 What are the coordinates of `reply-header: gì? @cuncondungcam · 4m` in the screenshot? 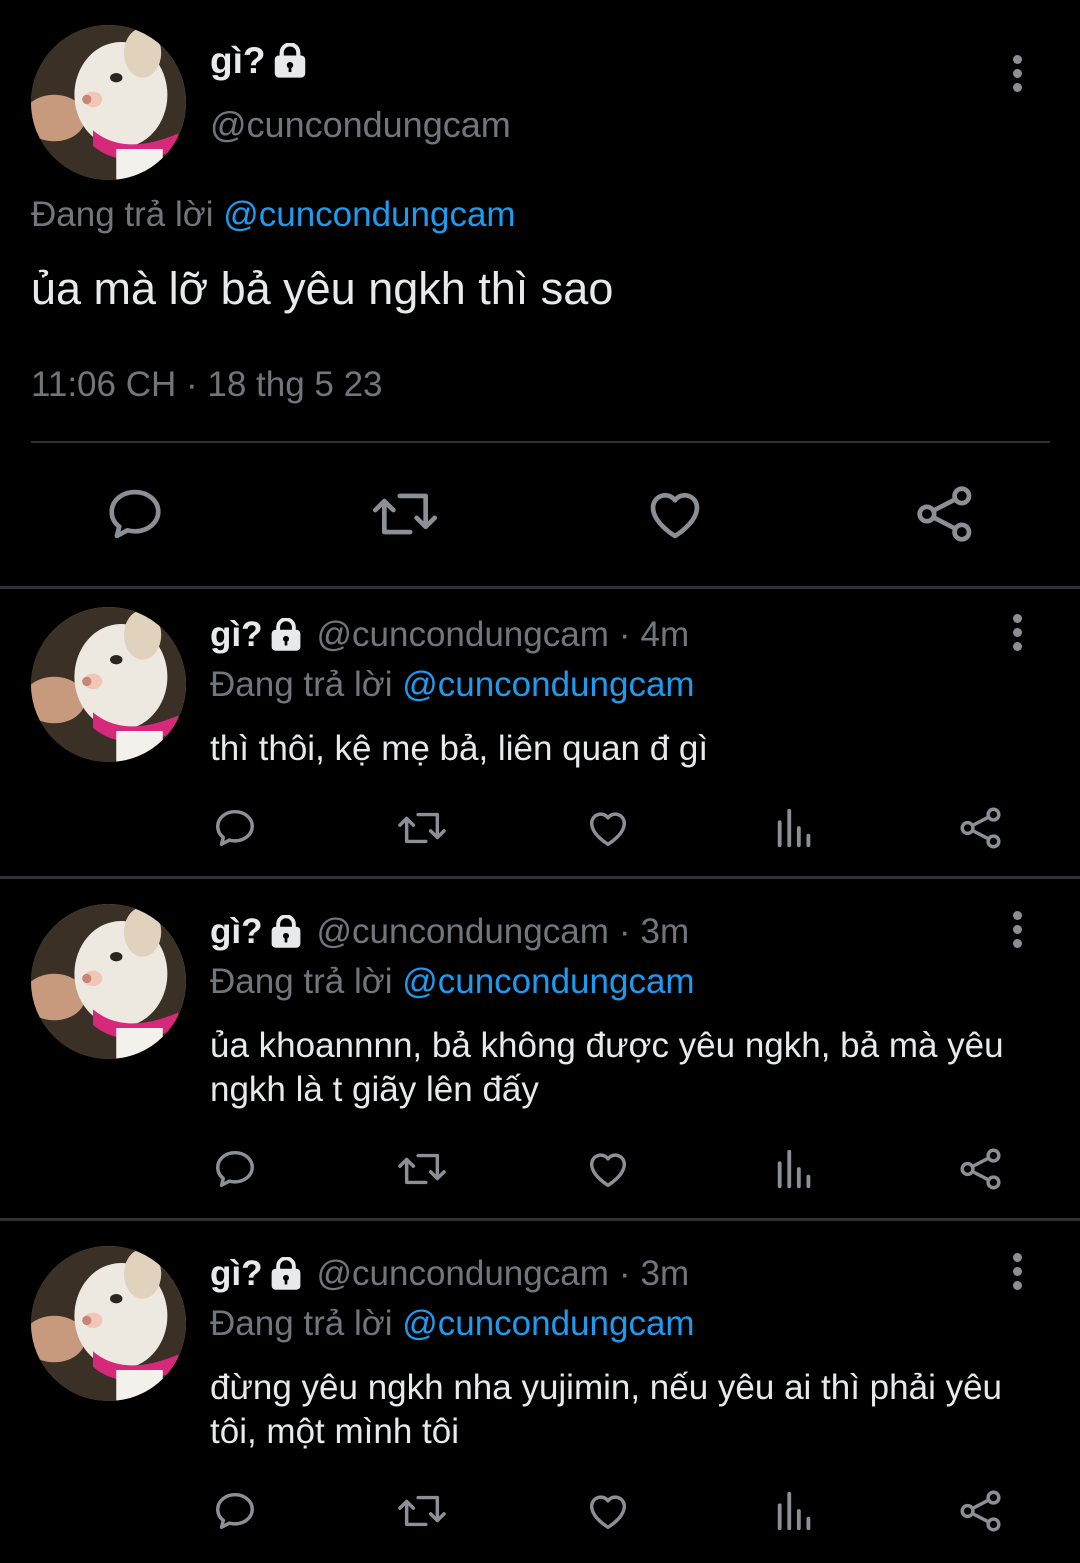 It's located at (449, 635).